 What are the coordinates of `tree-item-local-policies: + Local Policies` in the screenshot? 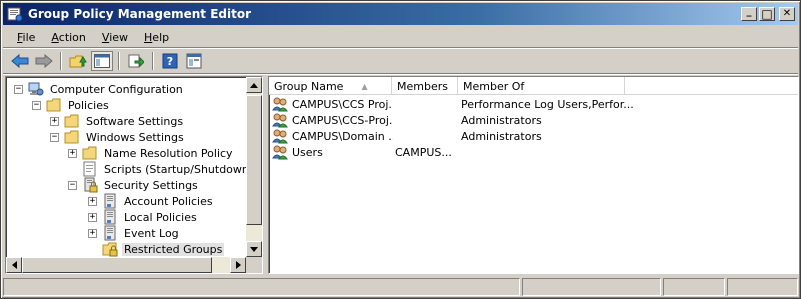 It's located at (143, 217).